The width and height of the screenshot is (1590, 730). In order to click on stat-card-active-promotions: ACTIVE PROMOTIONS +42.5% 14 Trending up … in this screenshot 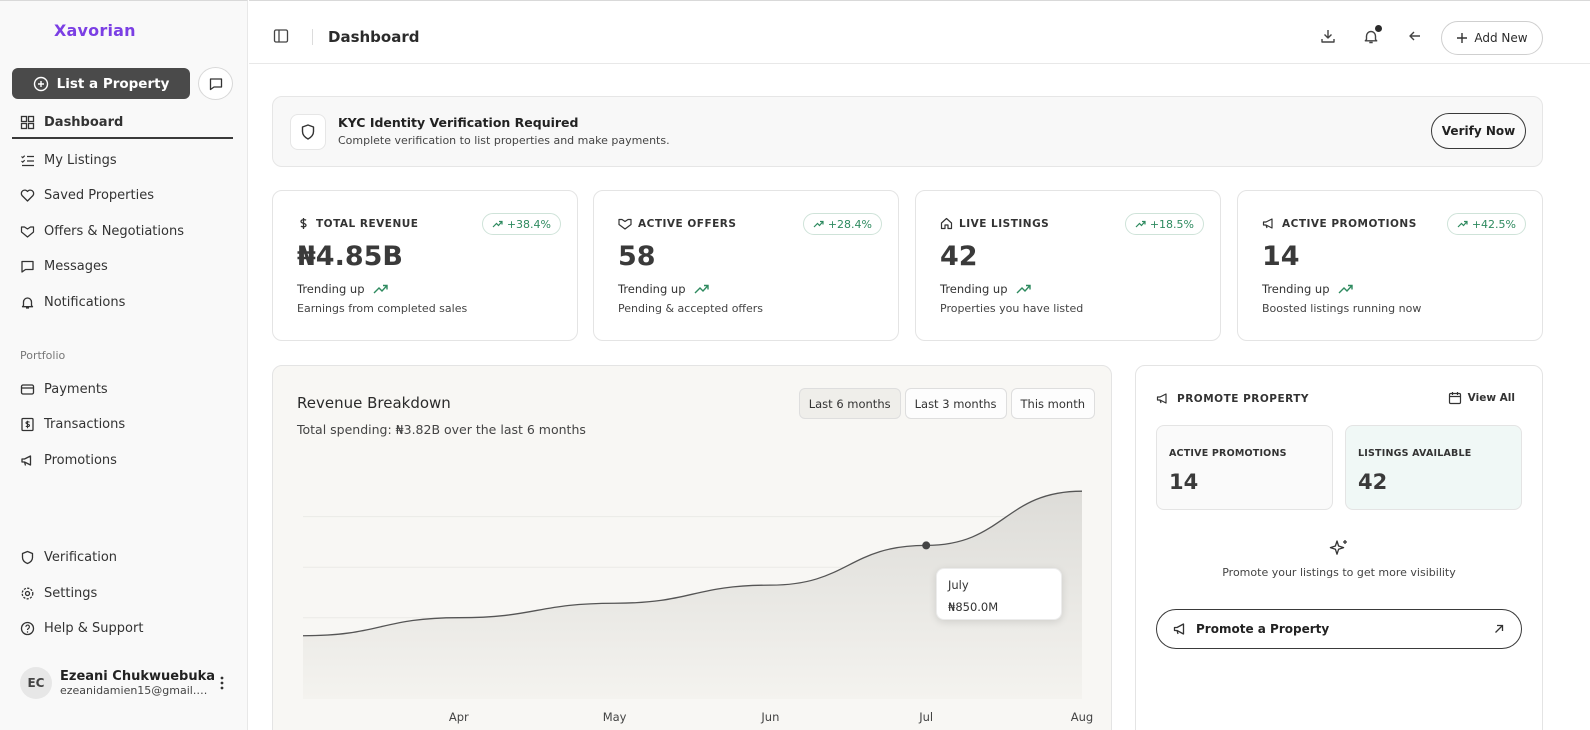, I will do `click(1390, 265)`.